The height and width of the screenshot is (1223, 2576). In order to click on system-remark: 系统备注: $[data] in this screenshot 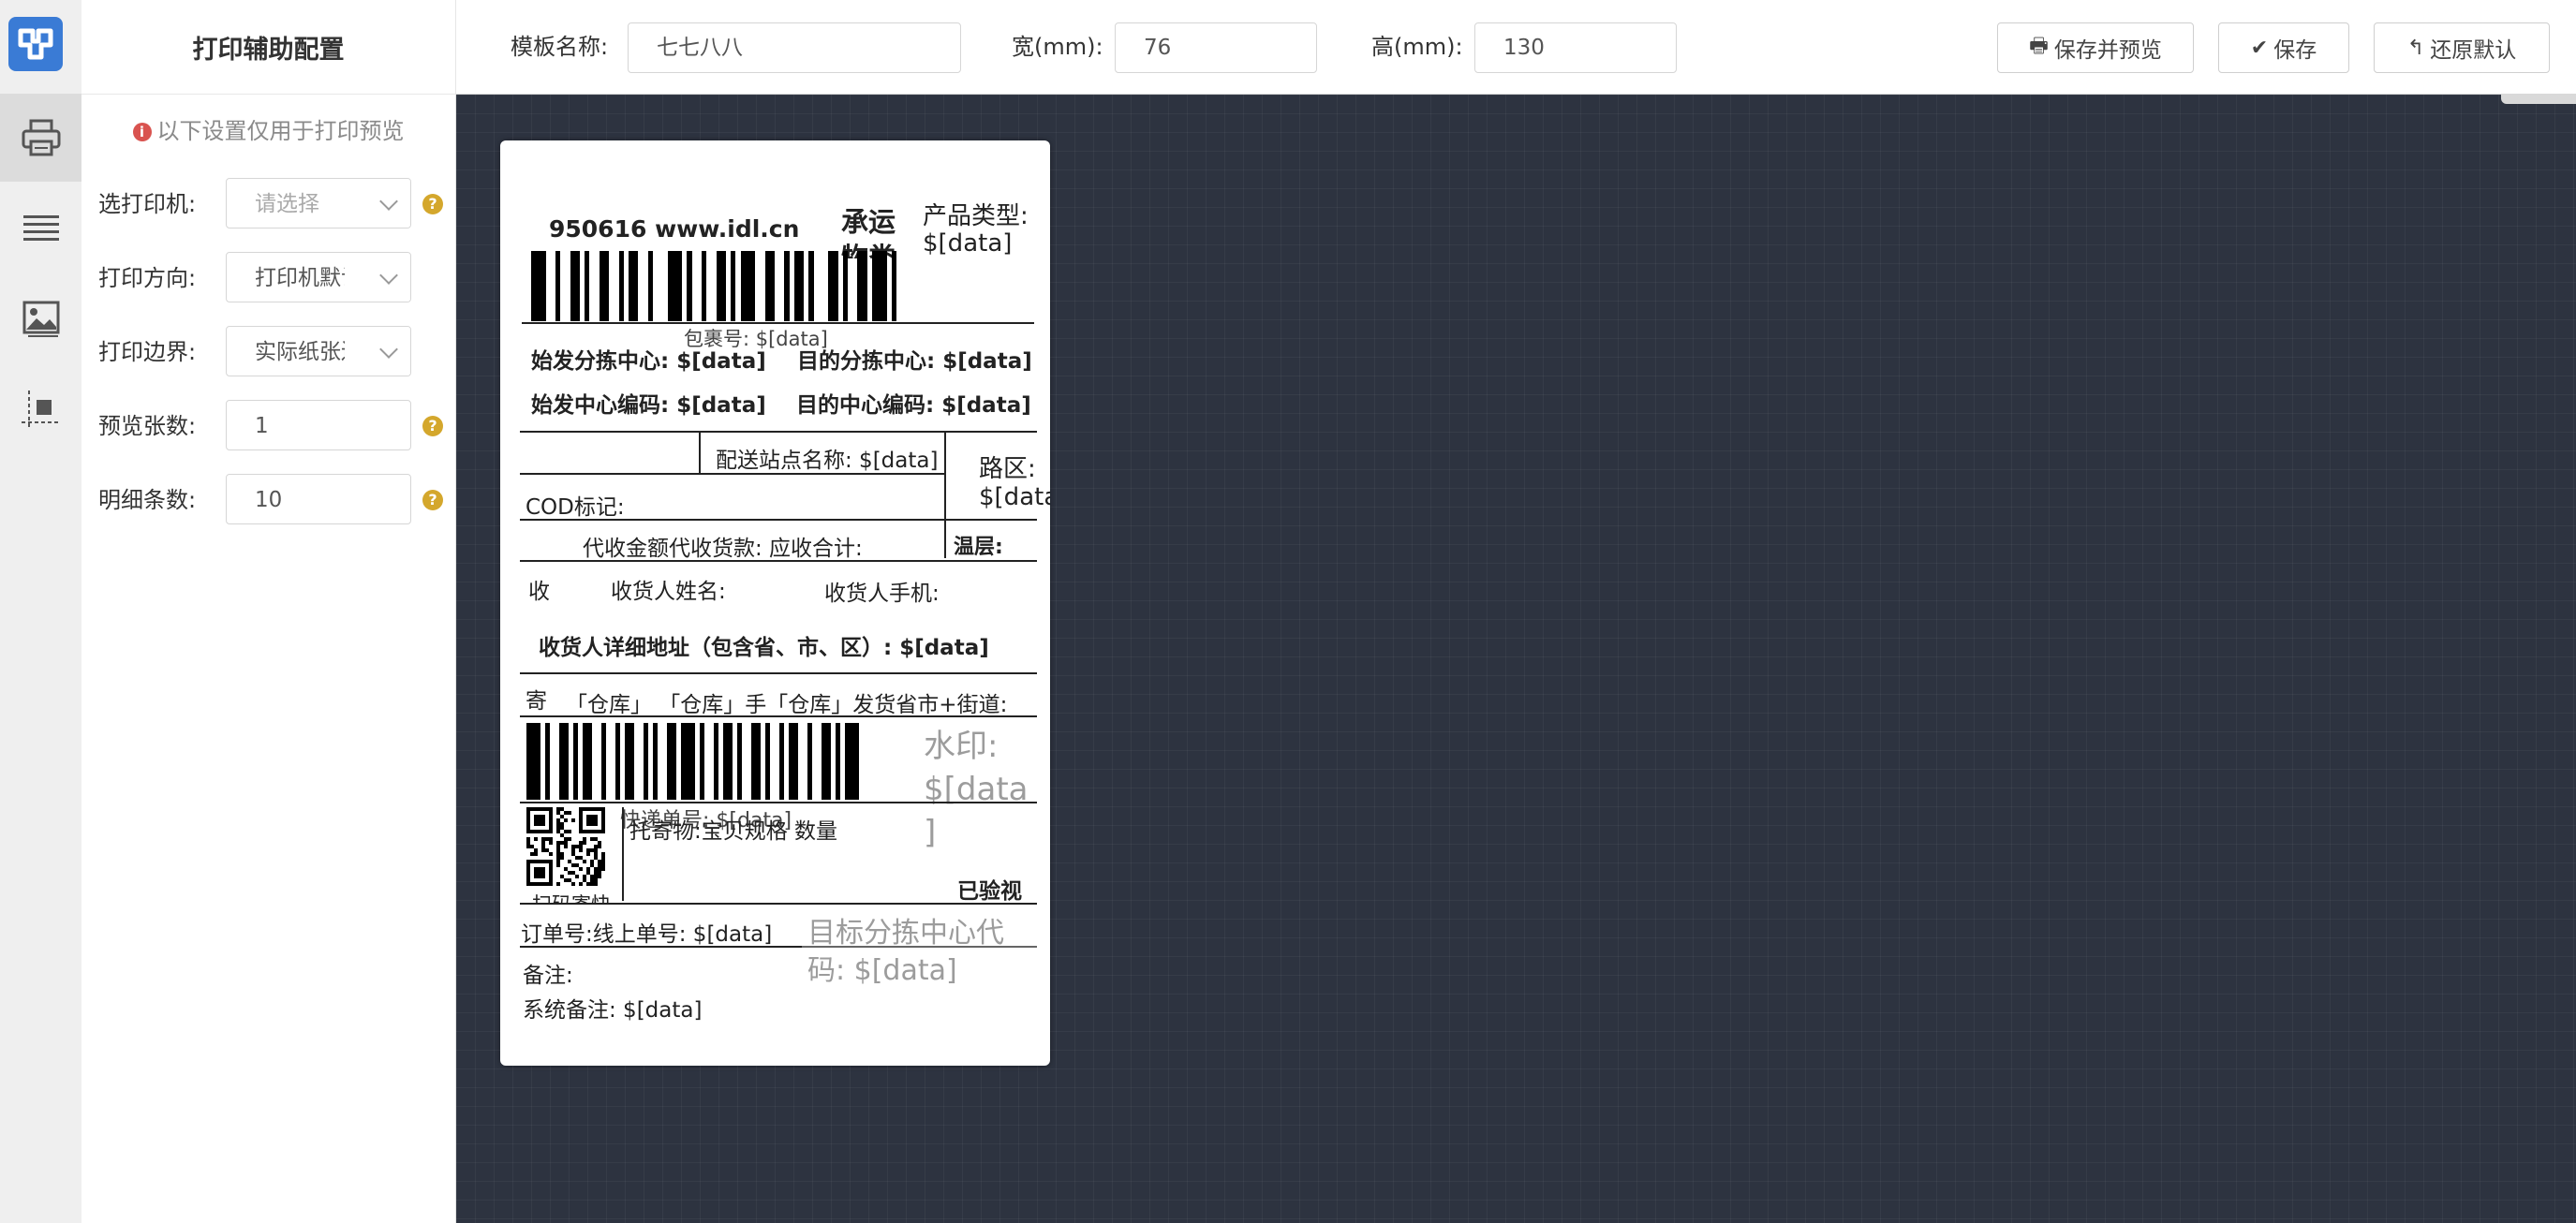, I will do `click(612, 1008)`.